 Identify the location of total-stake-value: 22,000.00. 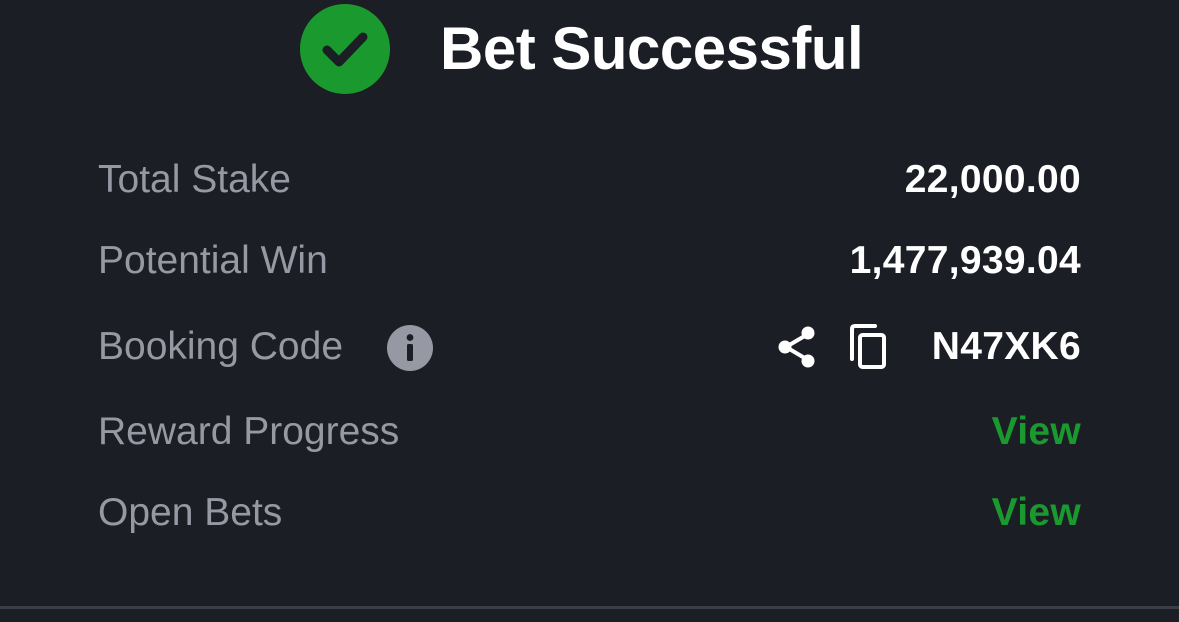
(992, 179).